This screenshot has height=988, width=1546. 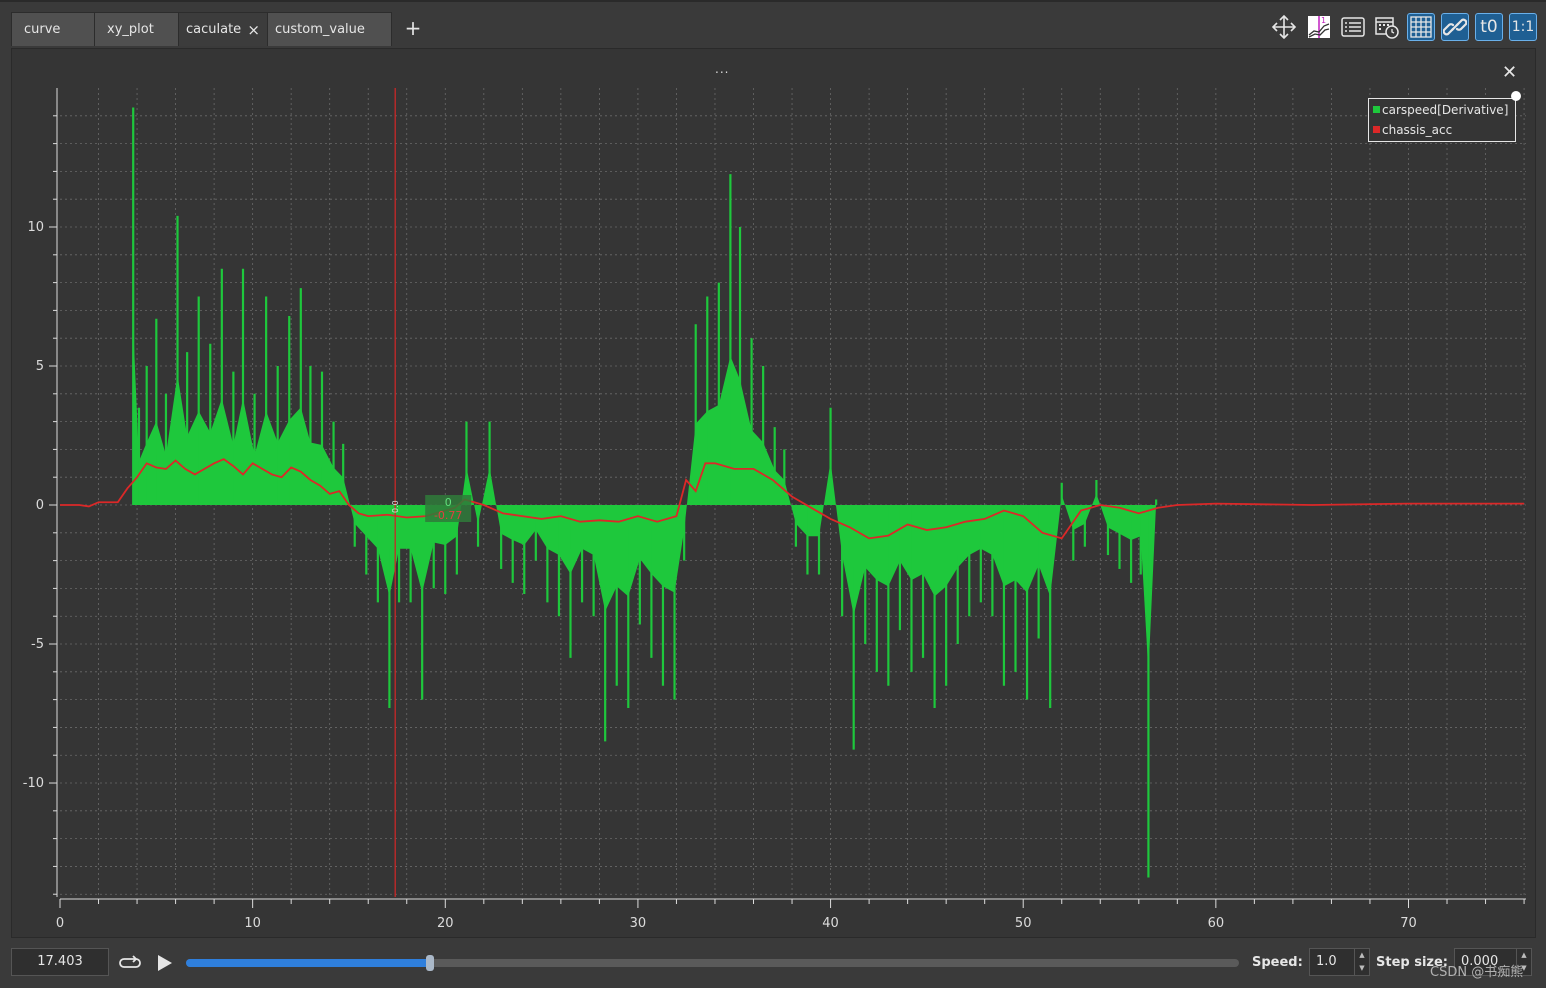 I want to click on x-tick-label: 10, so click(x=252, y=923).